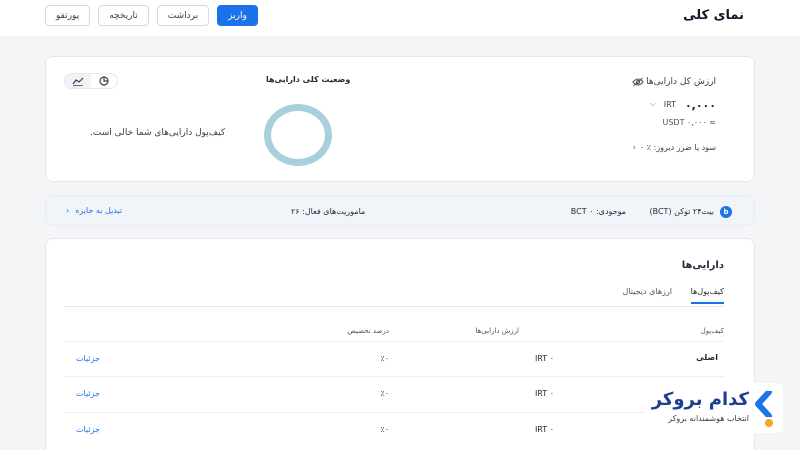  What do you see at coordinates (308, 79) in the screenshot?
I see `asset-status-title: وضعیت کلی دارایی‌ها` at bounding box center [308, 79].